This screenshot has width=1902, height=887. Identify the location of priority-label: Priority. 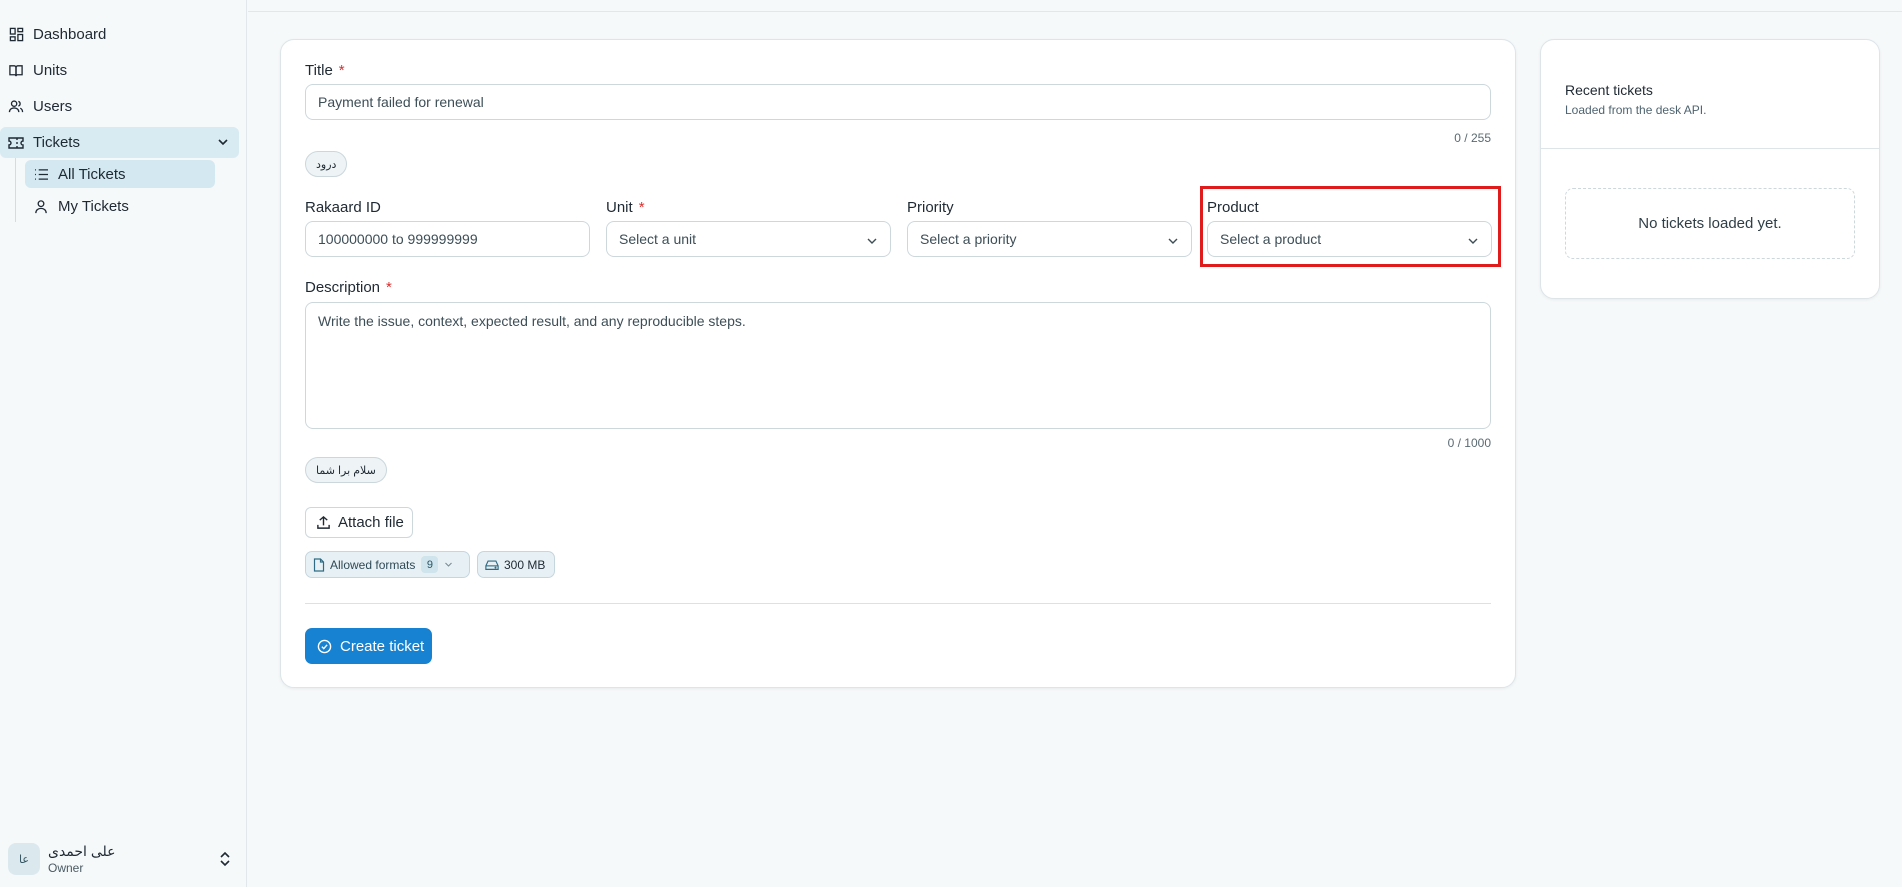
(930, 207).